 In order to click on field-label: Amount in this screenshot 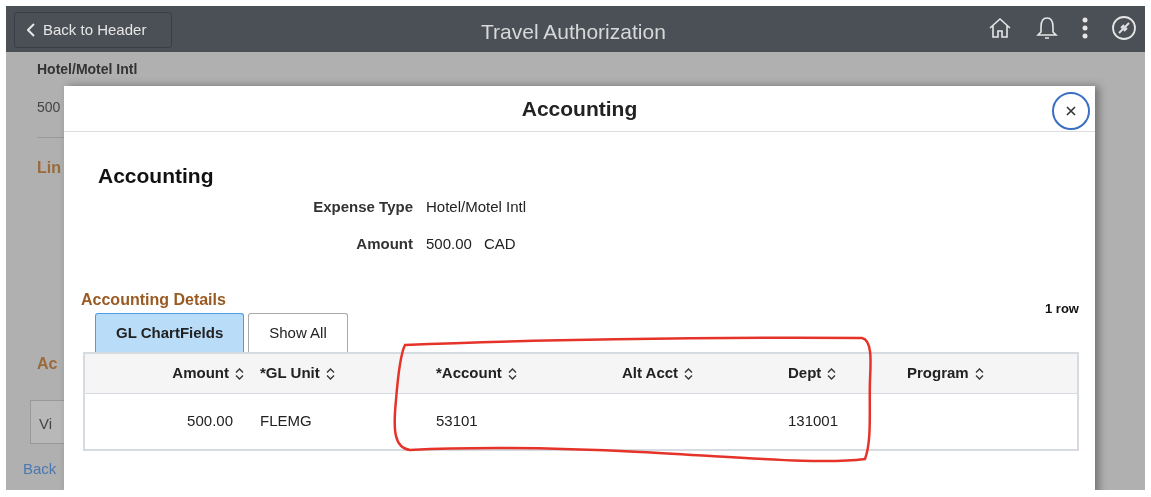, I will do `click(384, 244)`.